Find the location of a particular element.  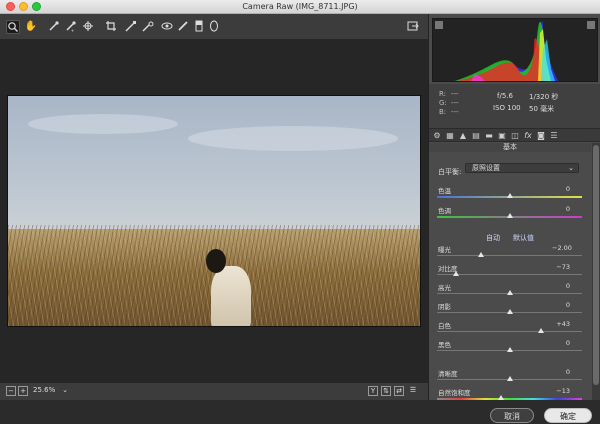

slider-exposure: 曝光 −2.00 is located at coordinates (509, 252).